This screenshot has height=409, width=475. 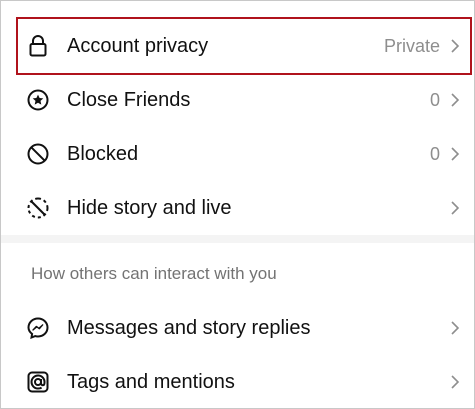 I want to click on hide-story-label: Hide story and live, so click(x=149, y=207).